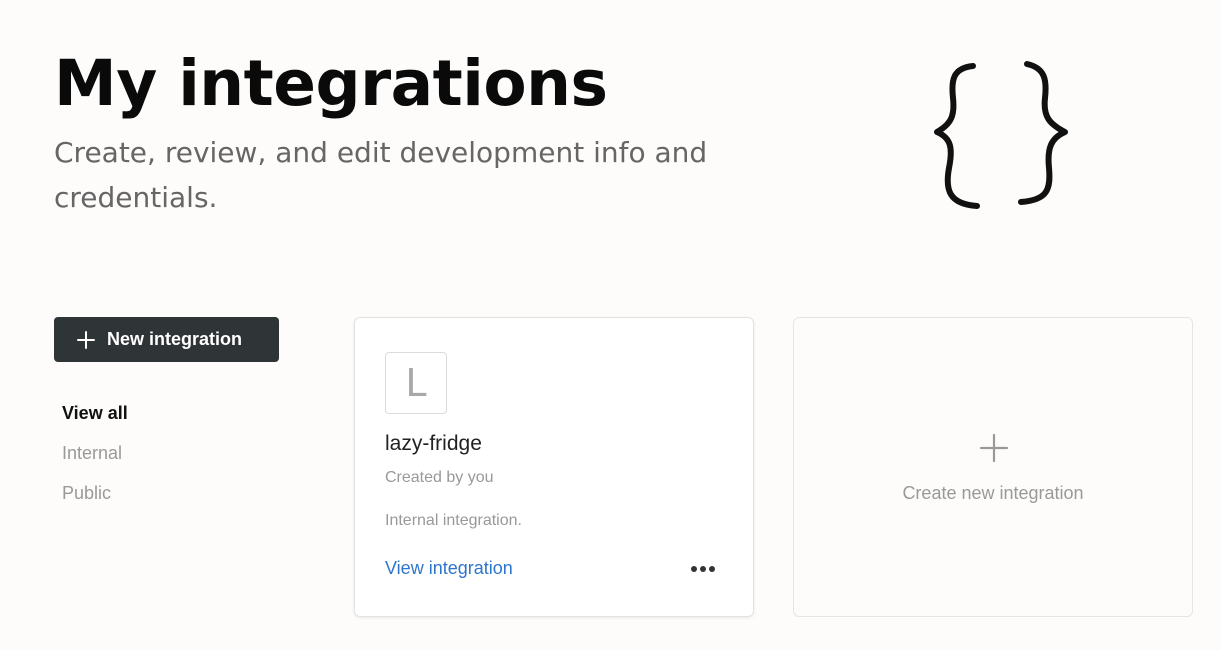 This screenshot has height=650, width=1221. What do you see at coordinates (95, 413) in the screenshot?
I see `filter-view-all: View all` at bounding box center [95, 413].